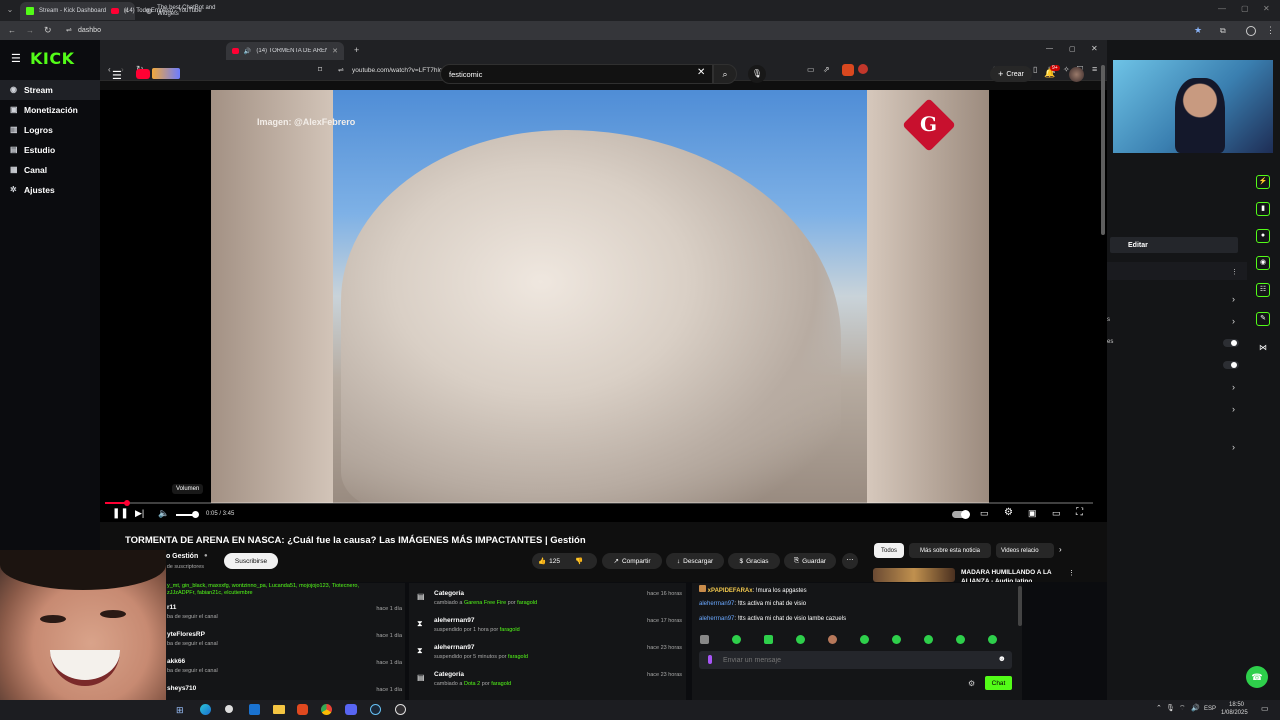 This screenshot has height=720, width=1280. Describe the element at coordinates (181, 688) in the screenshot. I see `follower-name: sheys710` at that location.